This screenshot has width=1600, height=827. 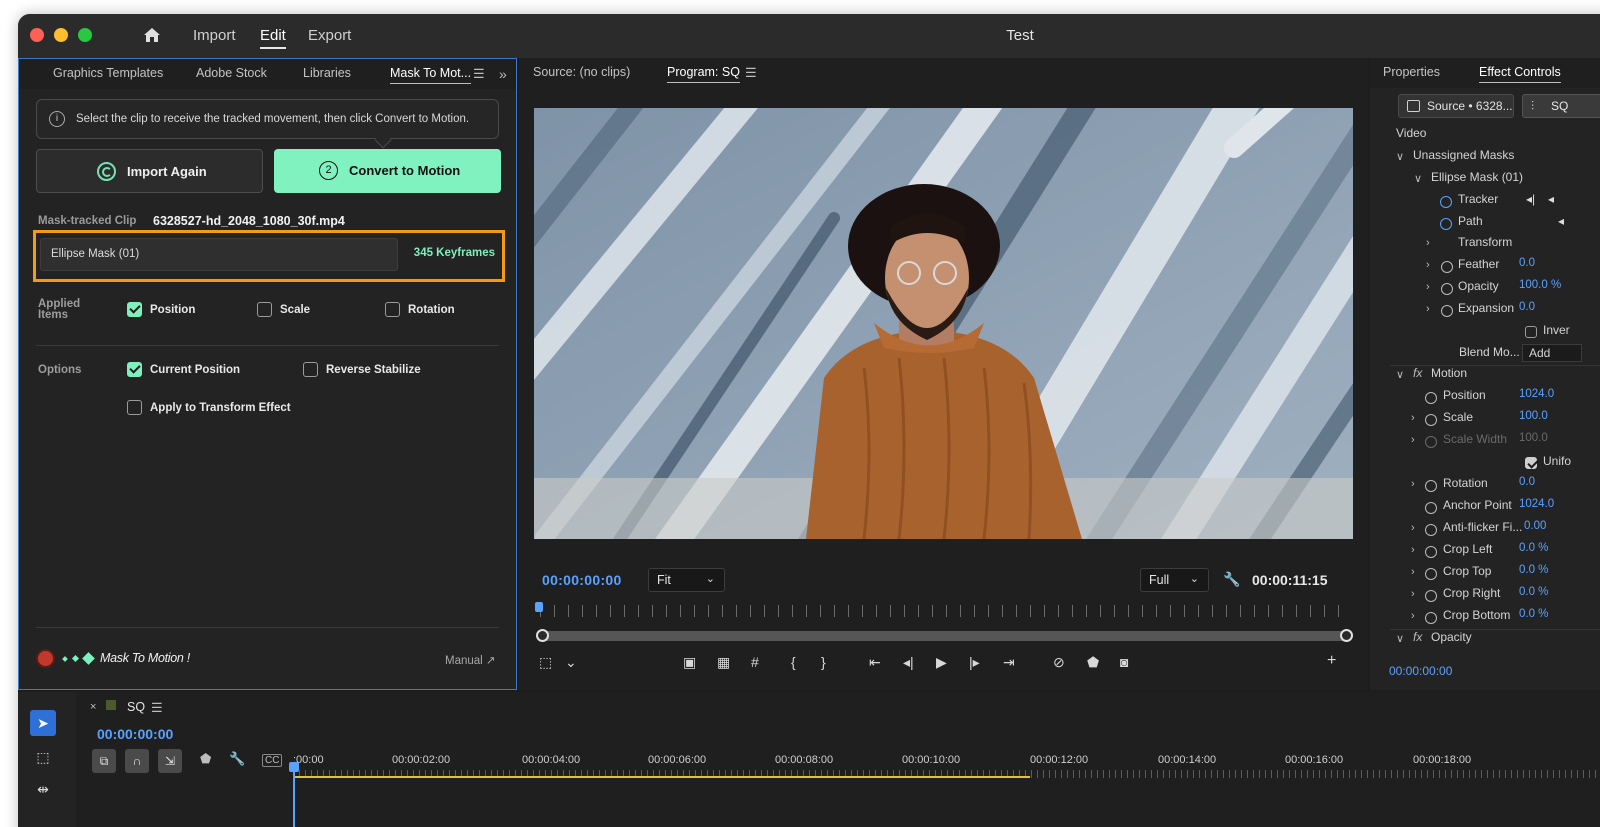 What do you see at coordinates (1533, 614) in the screenshot?
I see `crop-bottom-value: 0.0 %` at bounding box center [1533, 614].